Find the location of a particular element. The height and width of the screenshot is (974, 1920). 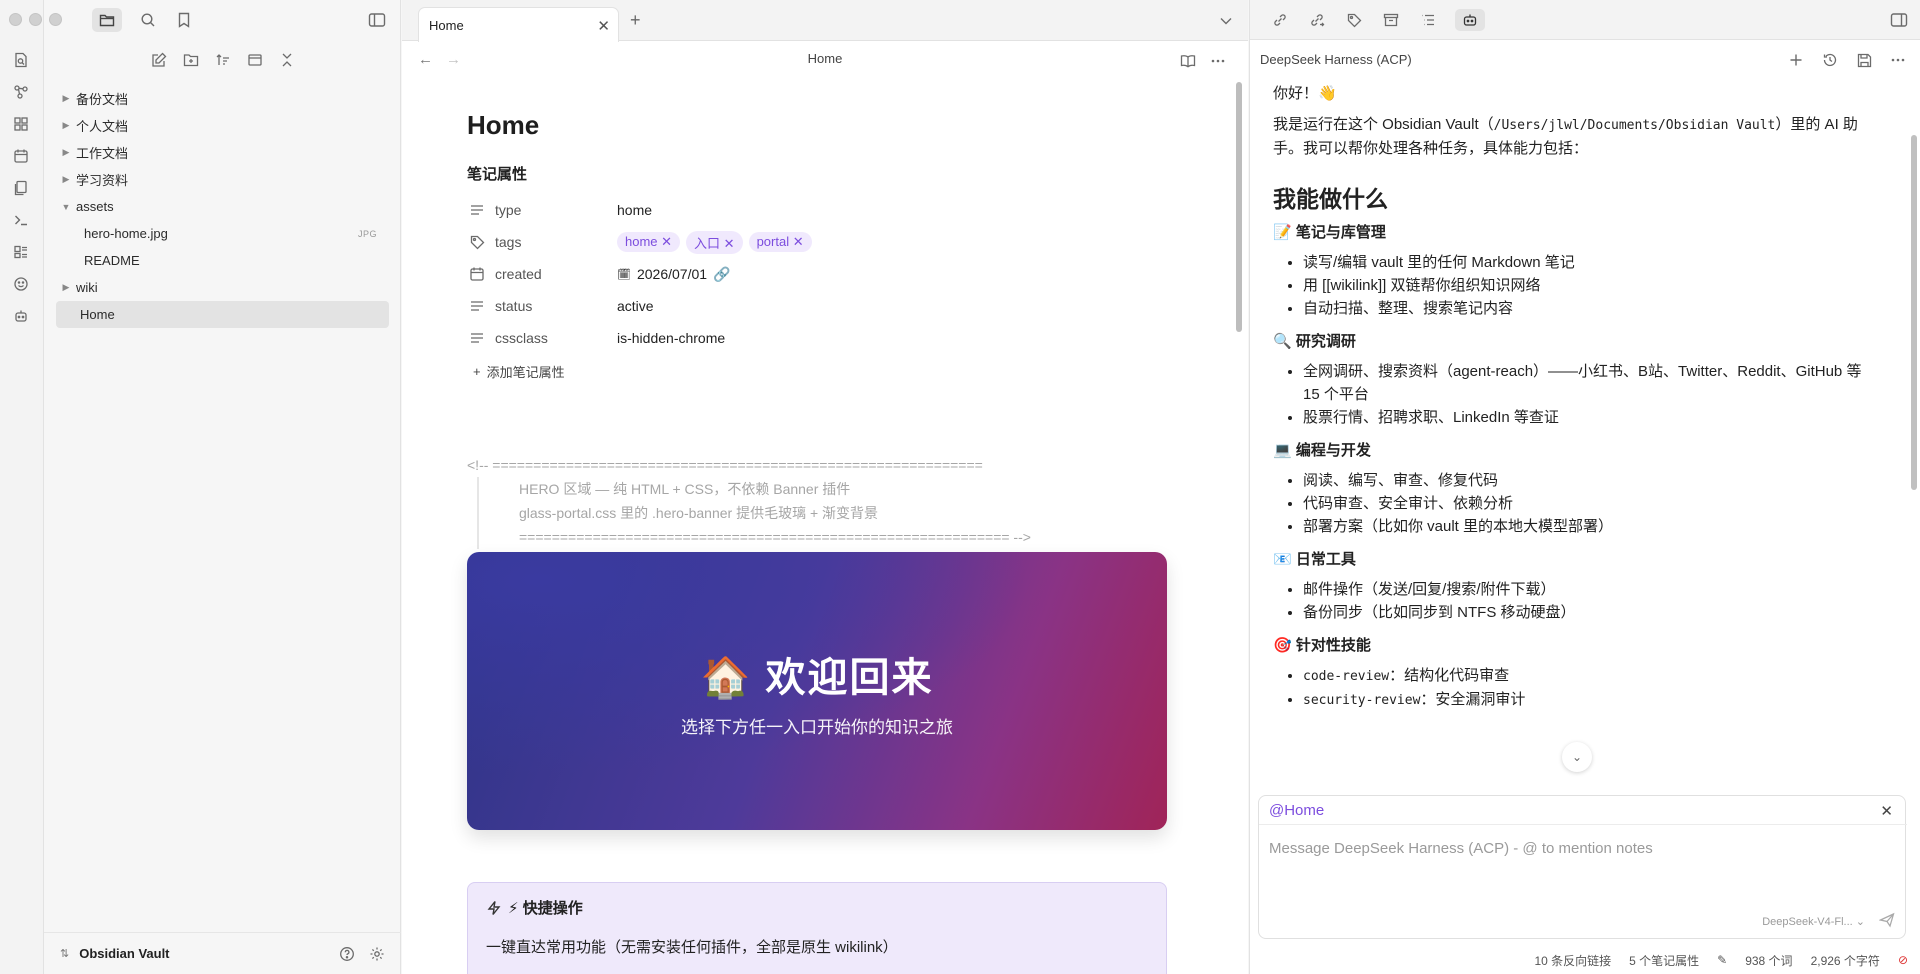

tag-pill: portal ✕ is located at coordinates (780, 242).